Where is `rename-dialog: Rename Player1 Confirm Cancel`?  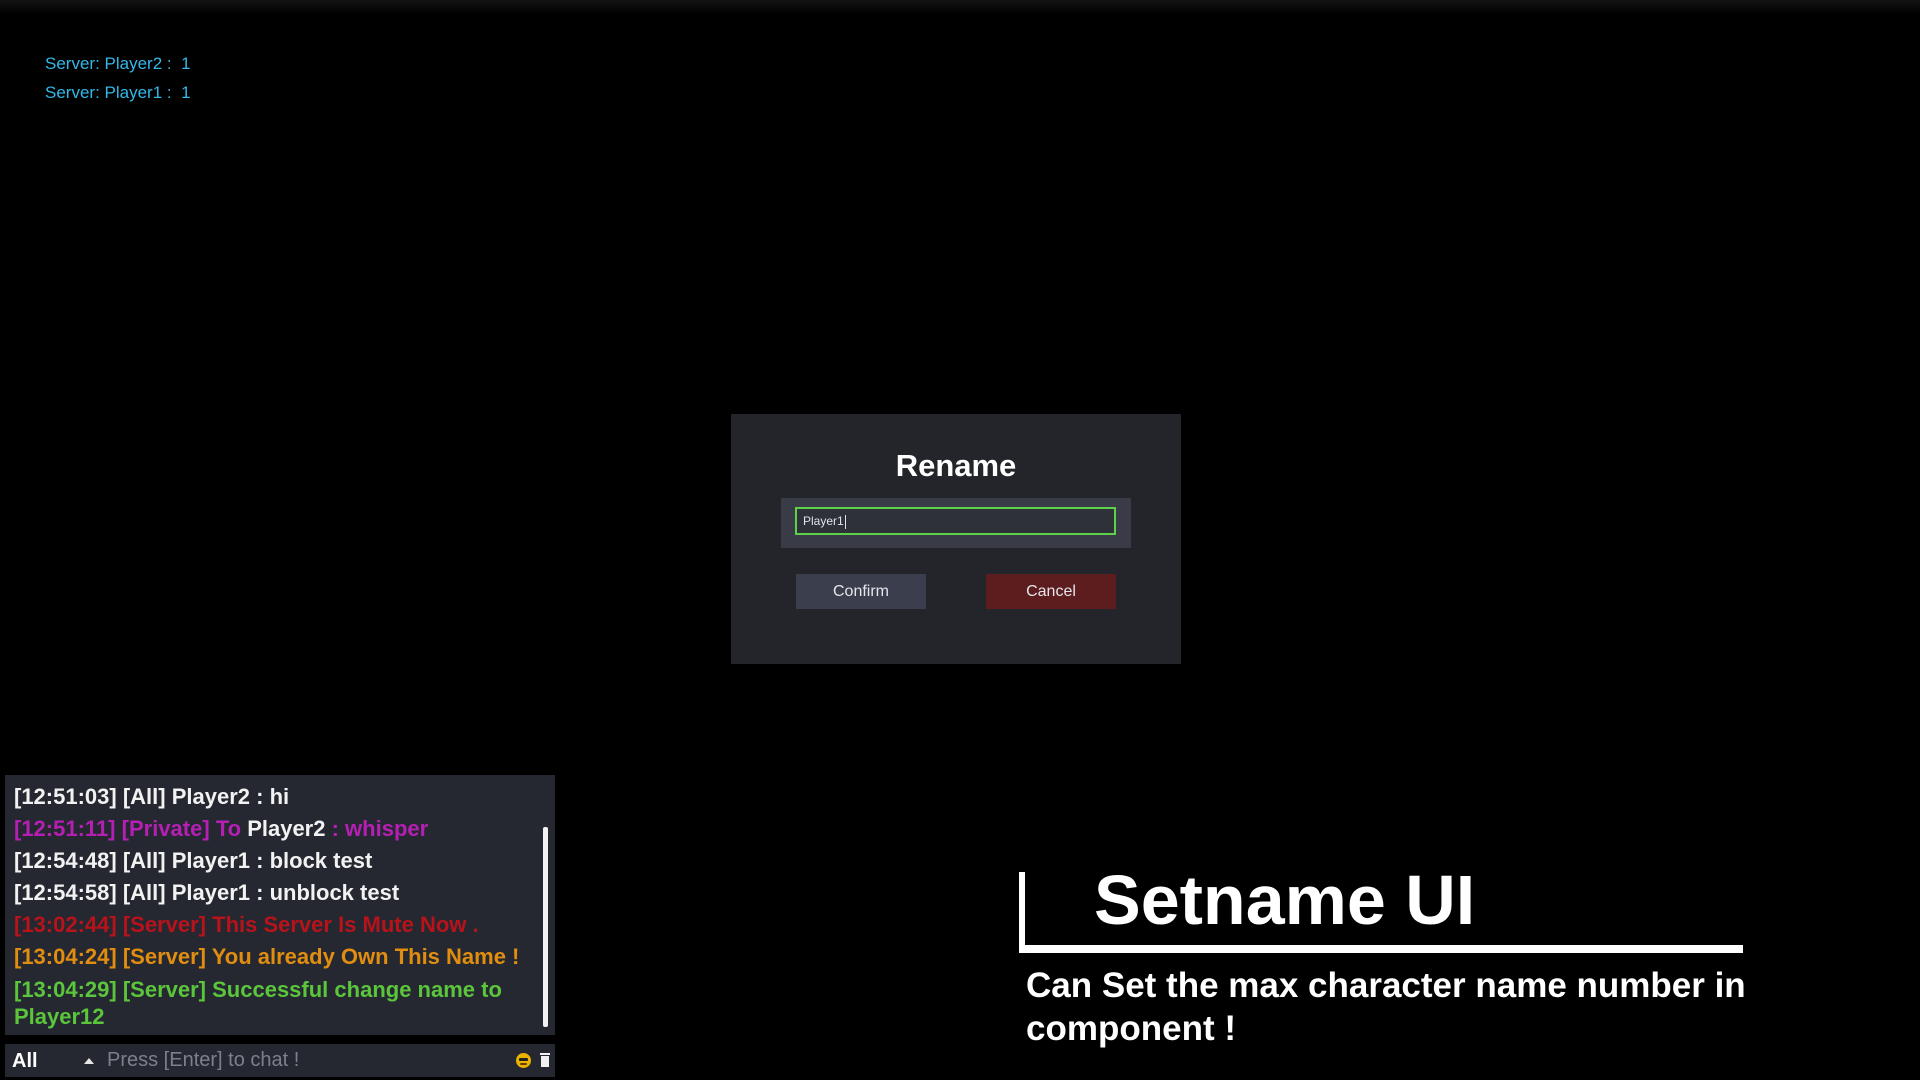
rename-dialog: Rename Player1 Confirm Cancel is located at coordinates (956, 539).